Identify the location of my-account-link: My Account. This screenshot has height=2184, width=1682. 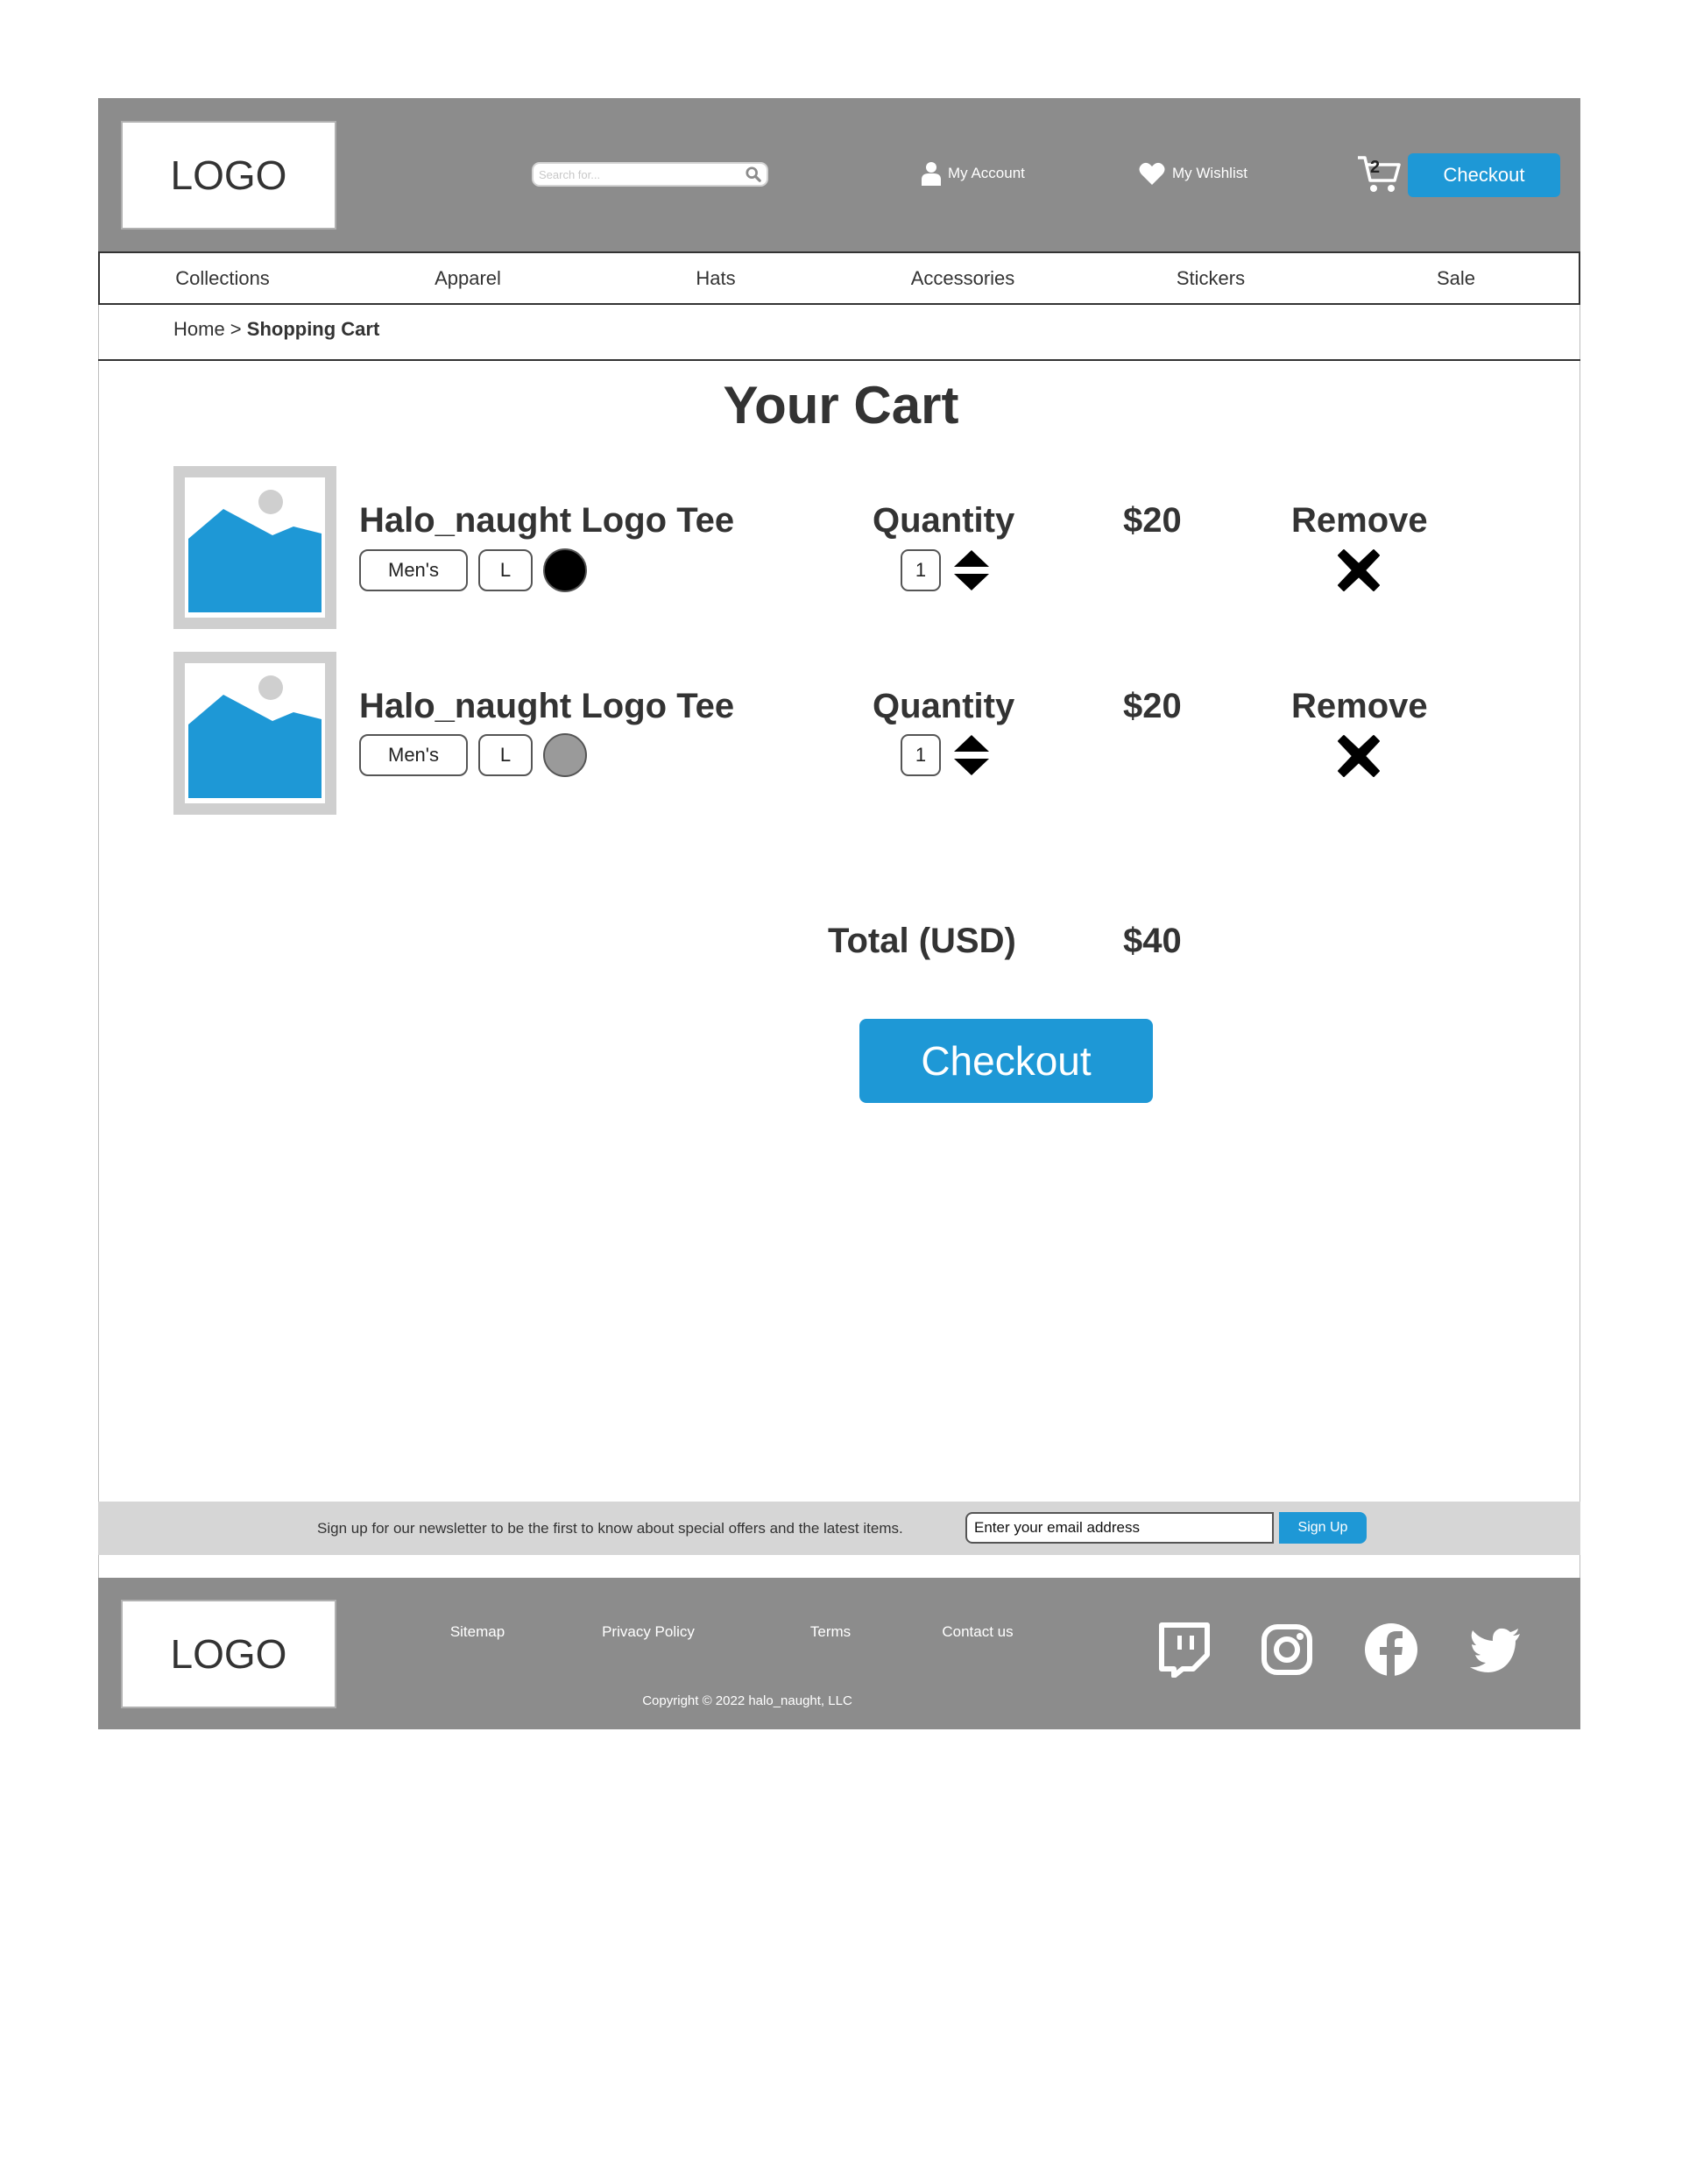
(973, 173).